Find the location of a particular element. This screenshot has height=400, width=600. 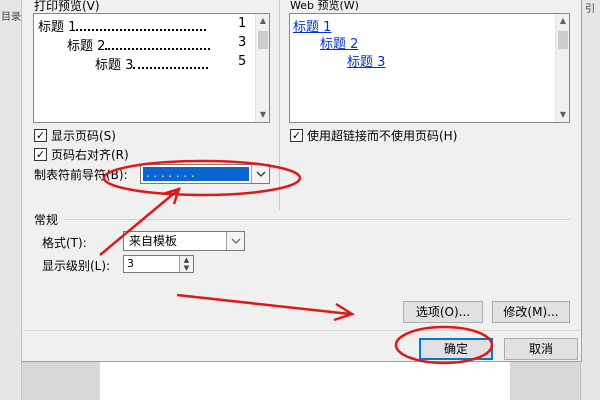

general-section-label: 常规 is located at coordinates (46, 220).